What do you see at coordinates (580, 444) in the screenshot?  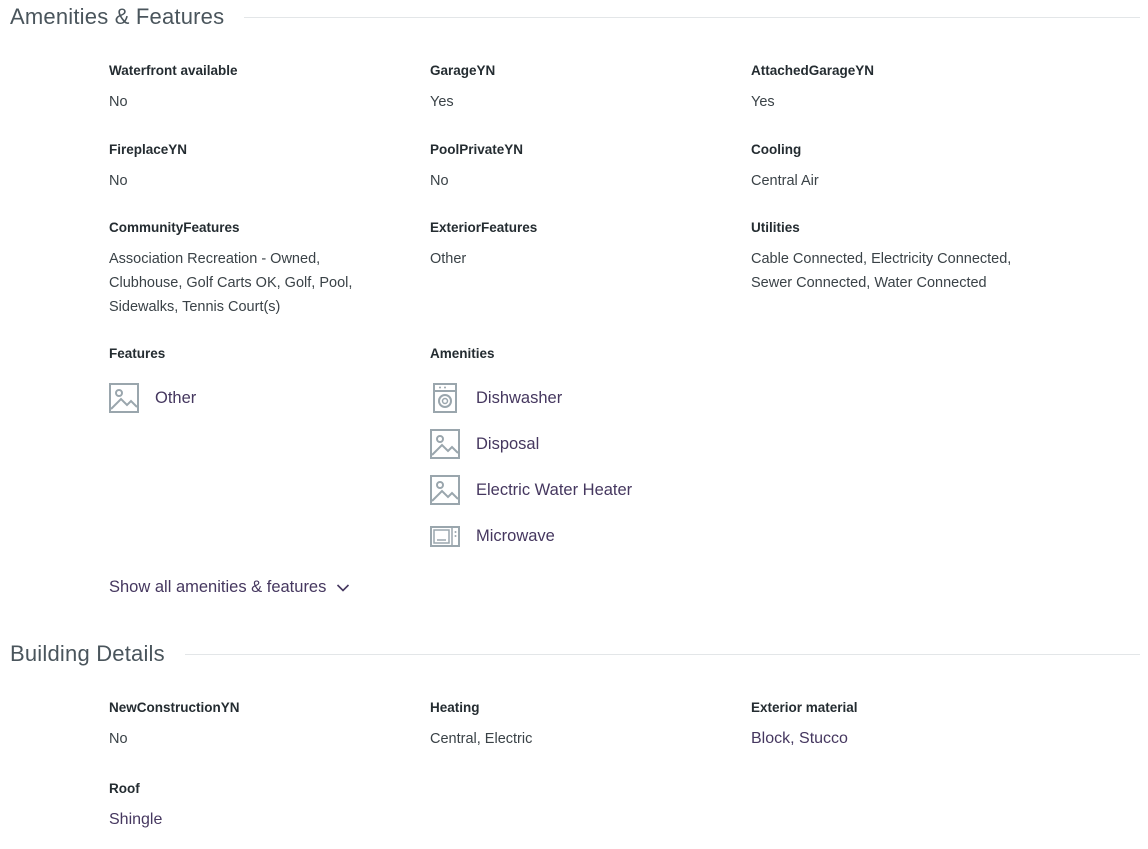 I see `list-item: Disposal` at bounding box center [580, 444].